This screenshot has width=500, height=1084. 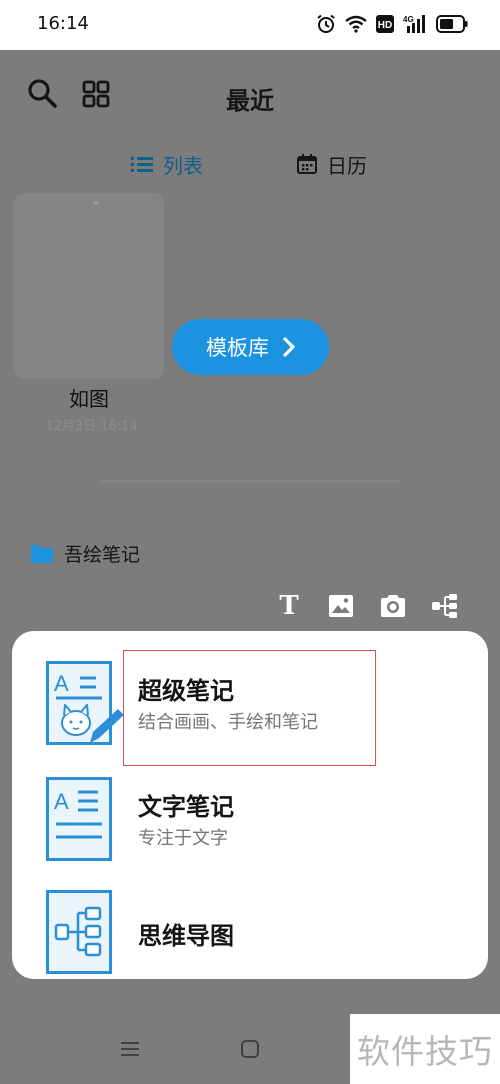 I want to click on status-bar: 16:14 HD 4G, so click(x=250, y=25).